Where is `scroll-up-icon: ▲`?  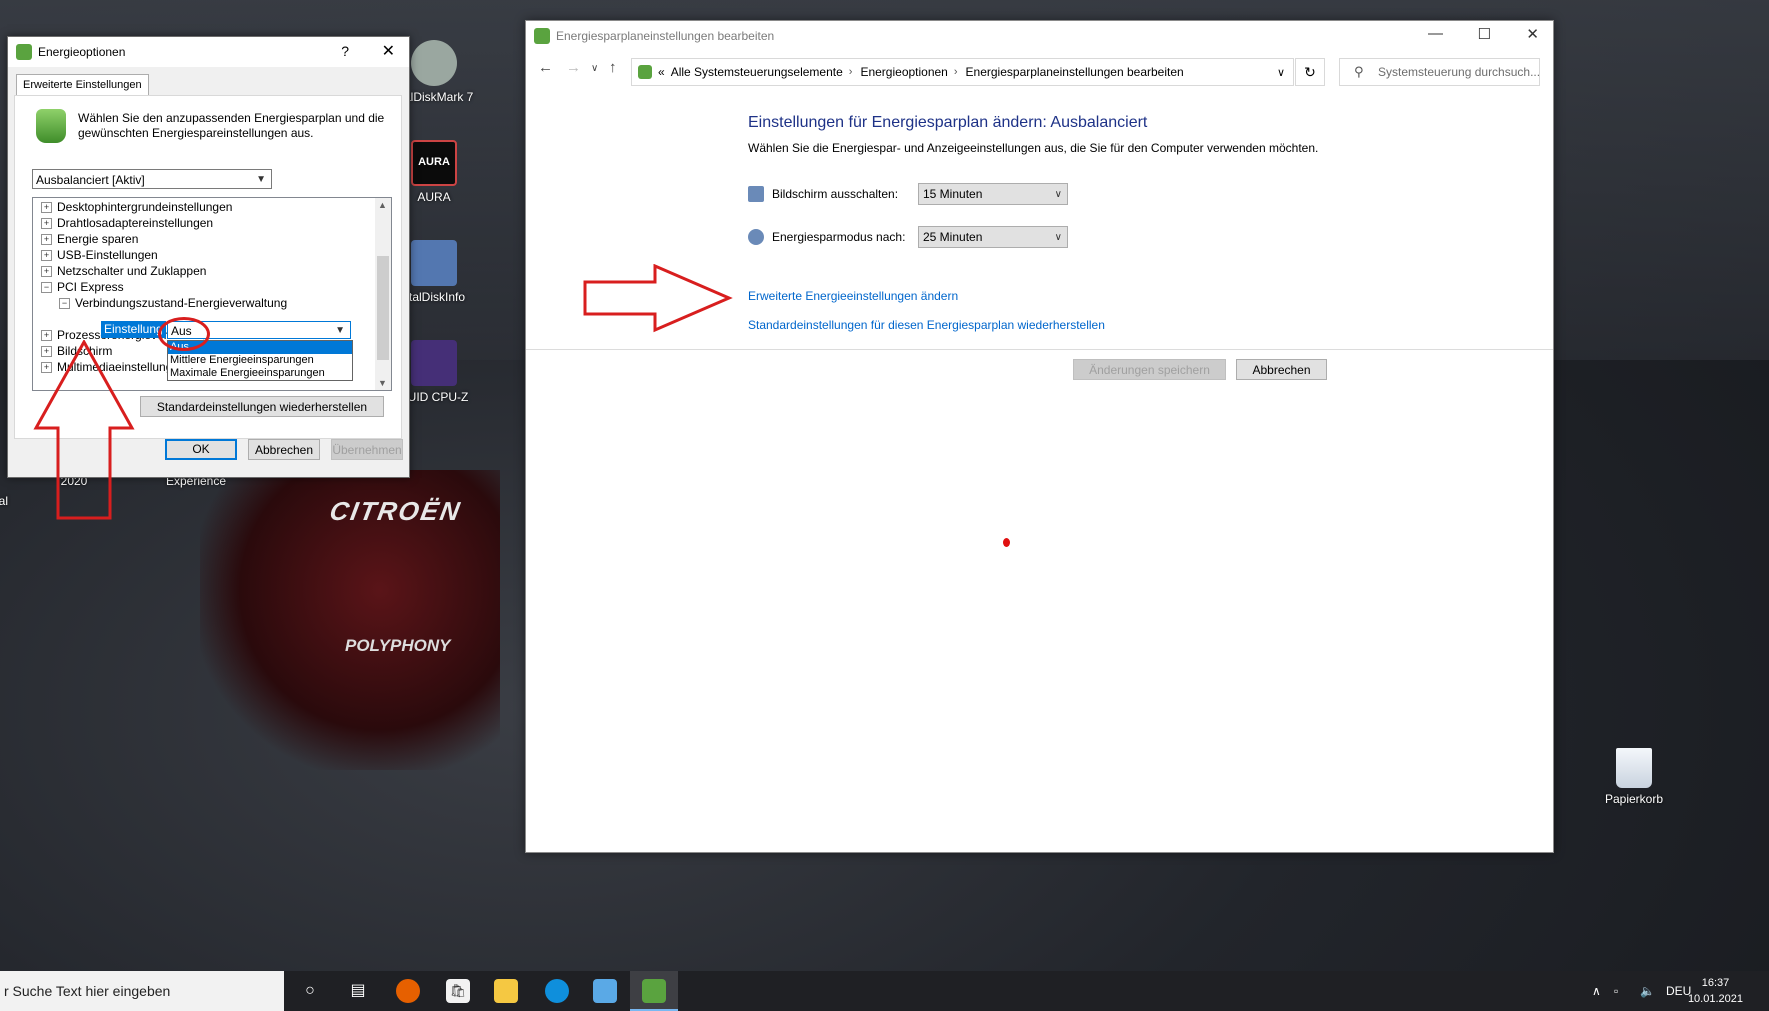
scroll-up-icon: ▲ is located at coordinates (382, 205).